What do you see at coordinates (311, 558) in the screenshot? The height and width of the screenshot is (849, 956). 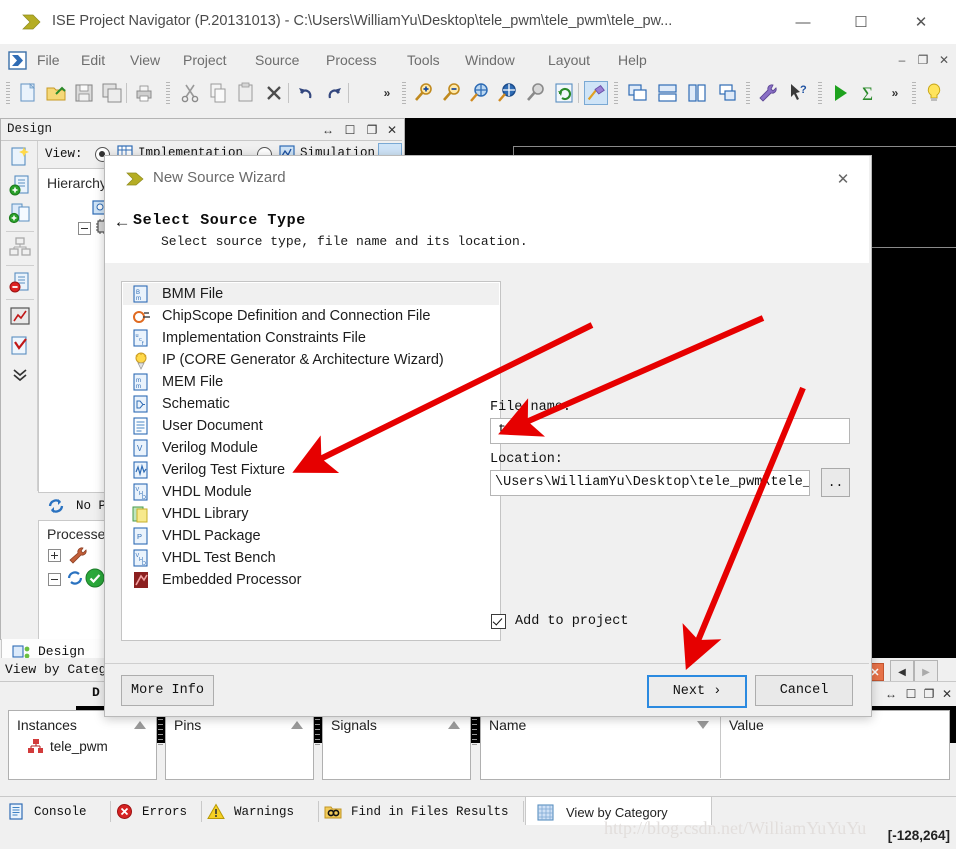 I see `source-type-item-vhdl-test-bench: VHD VHDL Test Bench` at bounding box center [311, 558].